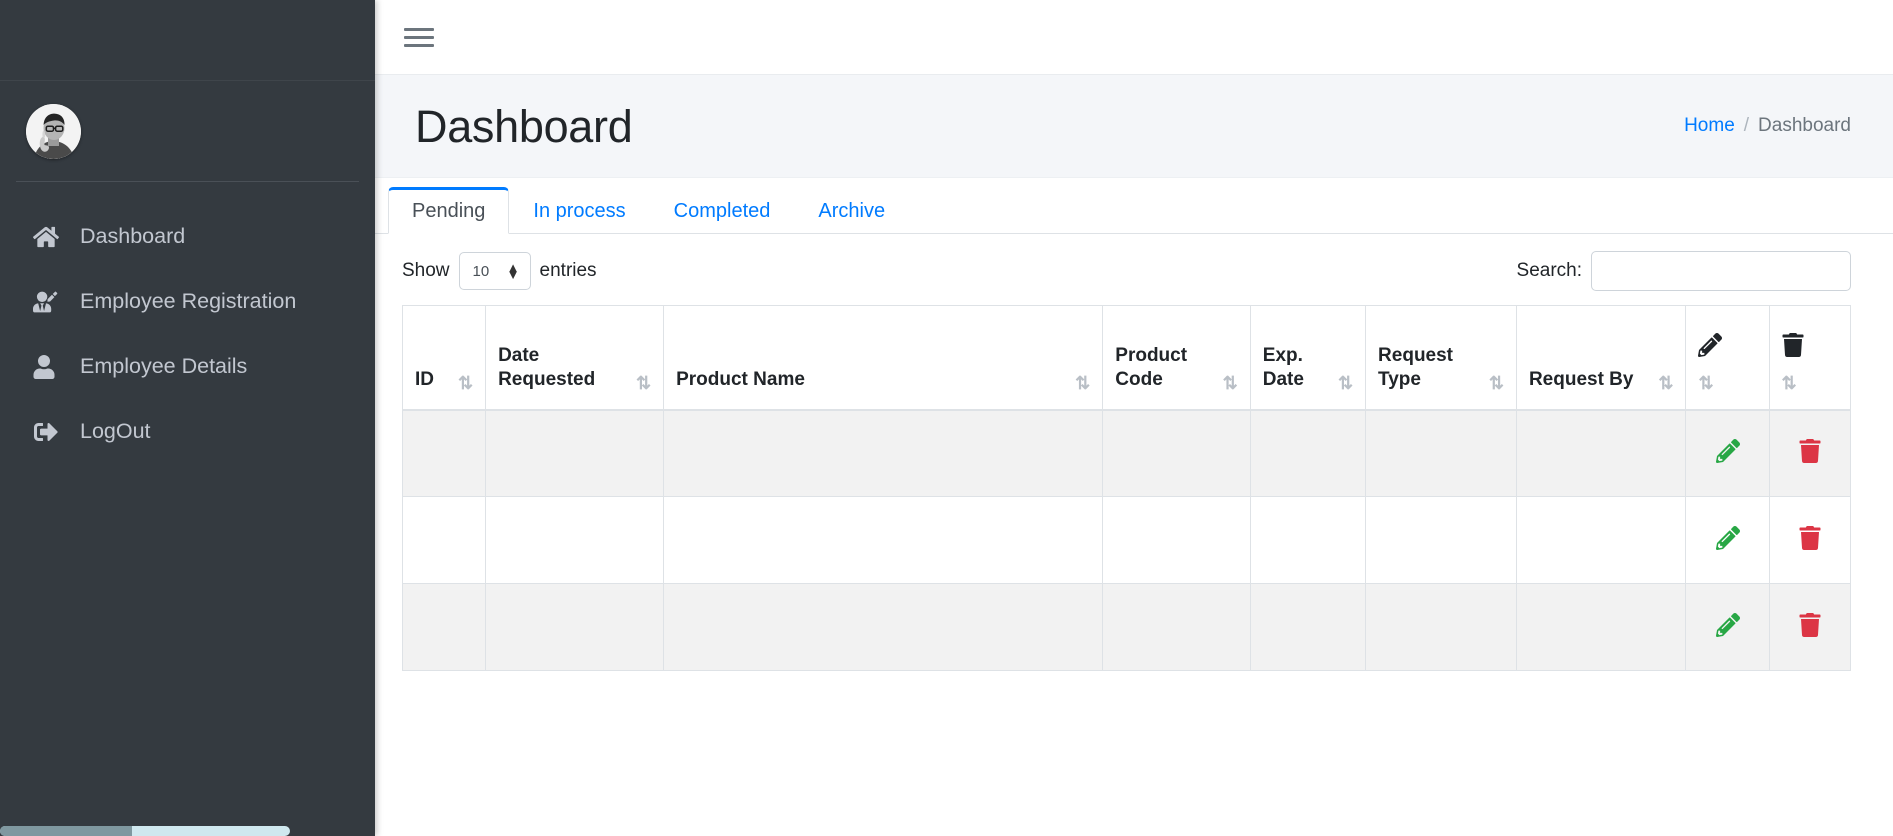 Image resolution: width=1893 pixels, height=836 pixels. I want to click on entries-value: 10, so click(481, 271).